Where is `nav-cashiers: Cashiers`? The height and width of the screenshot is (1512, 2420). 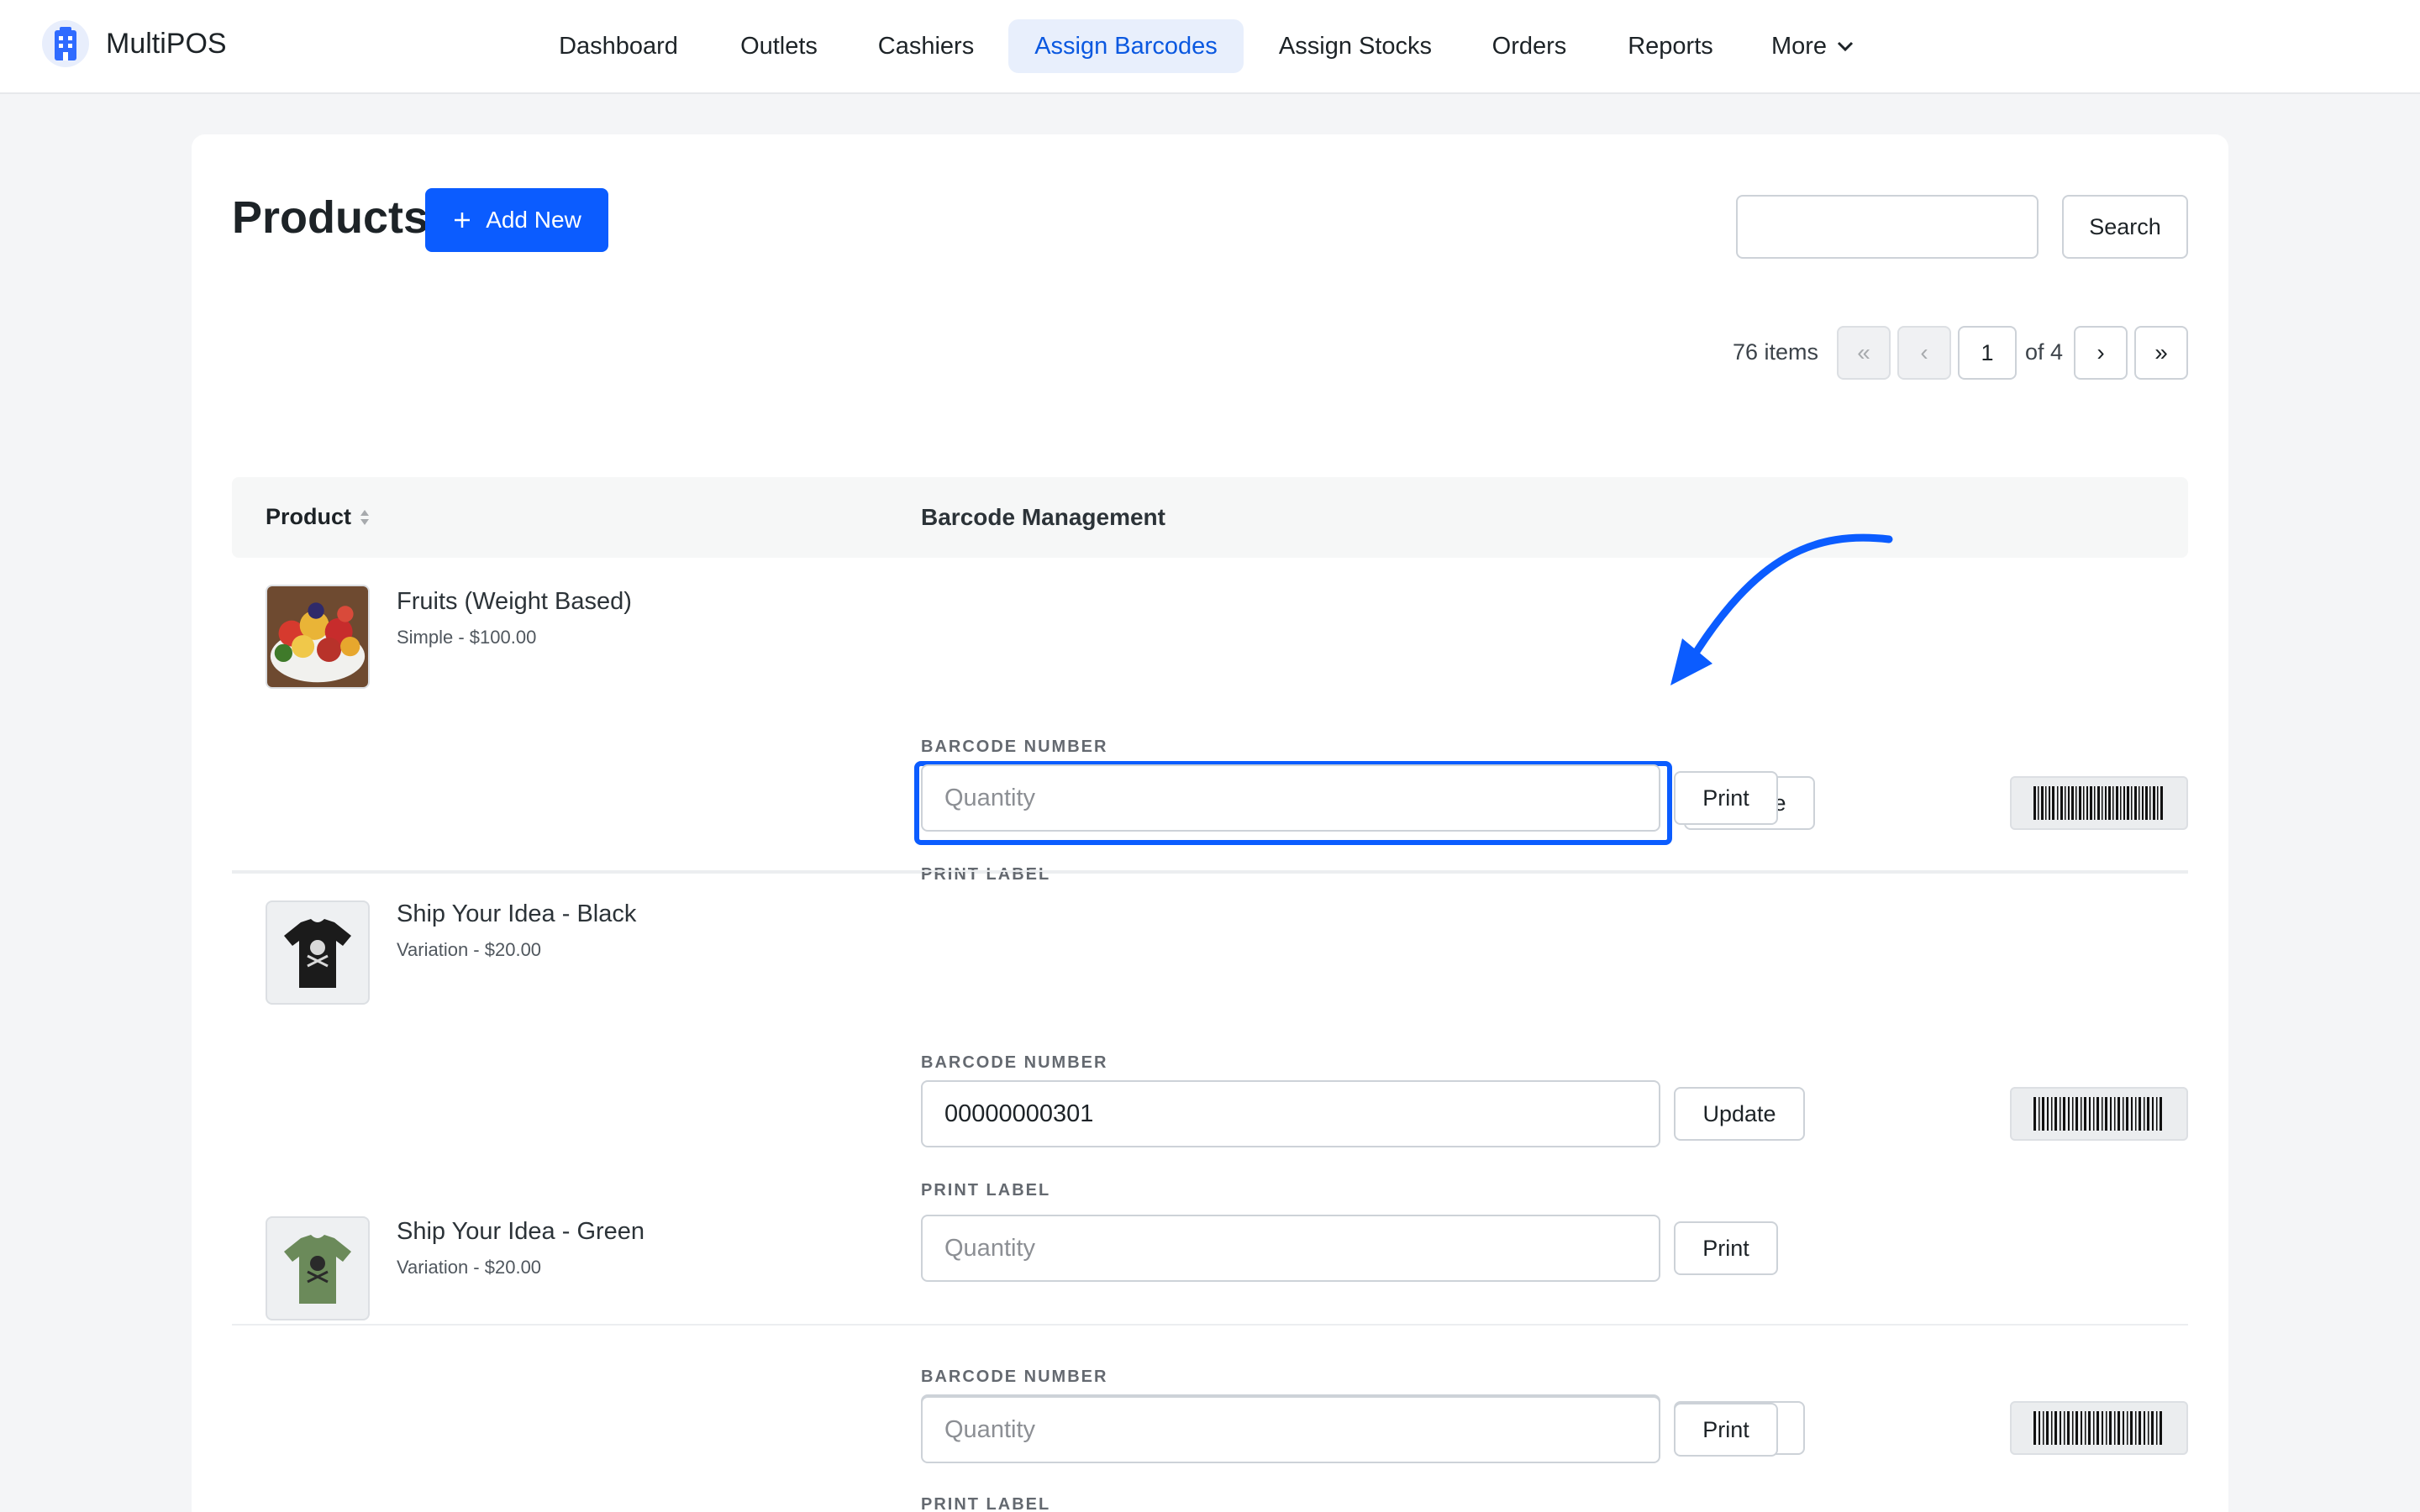
nav-cashiers: Cashiers is located at coordinates (926, 46).